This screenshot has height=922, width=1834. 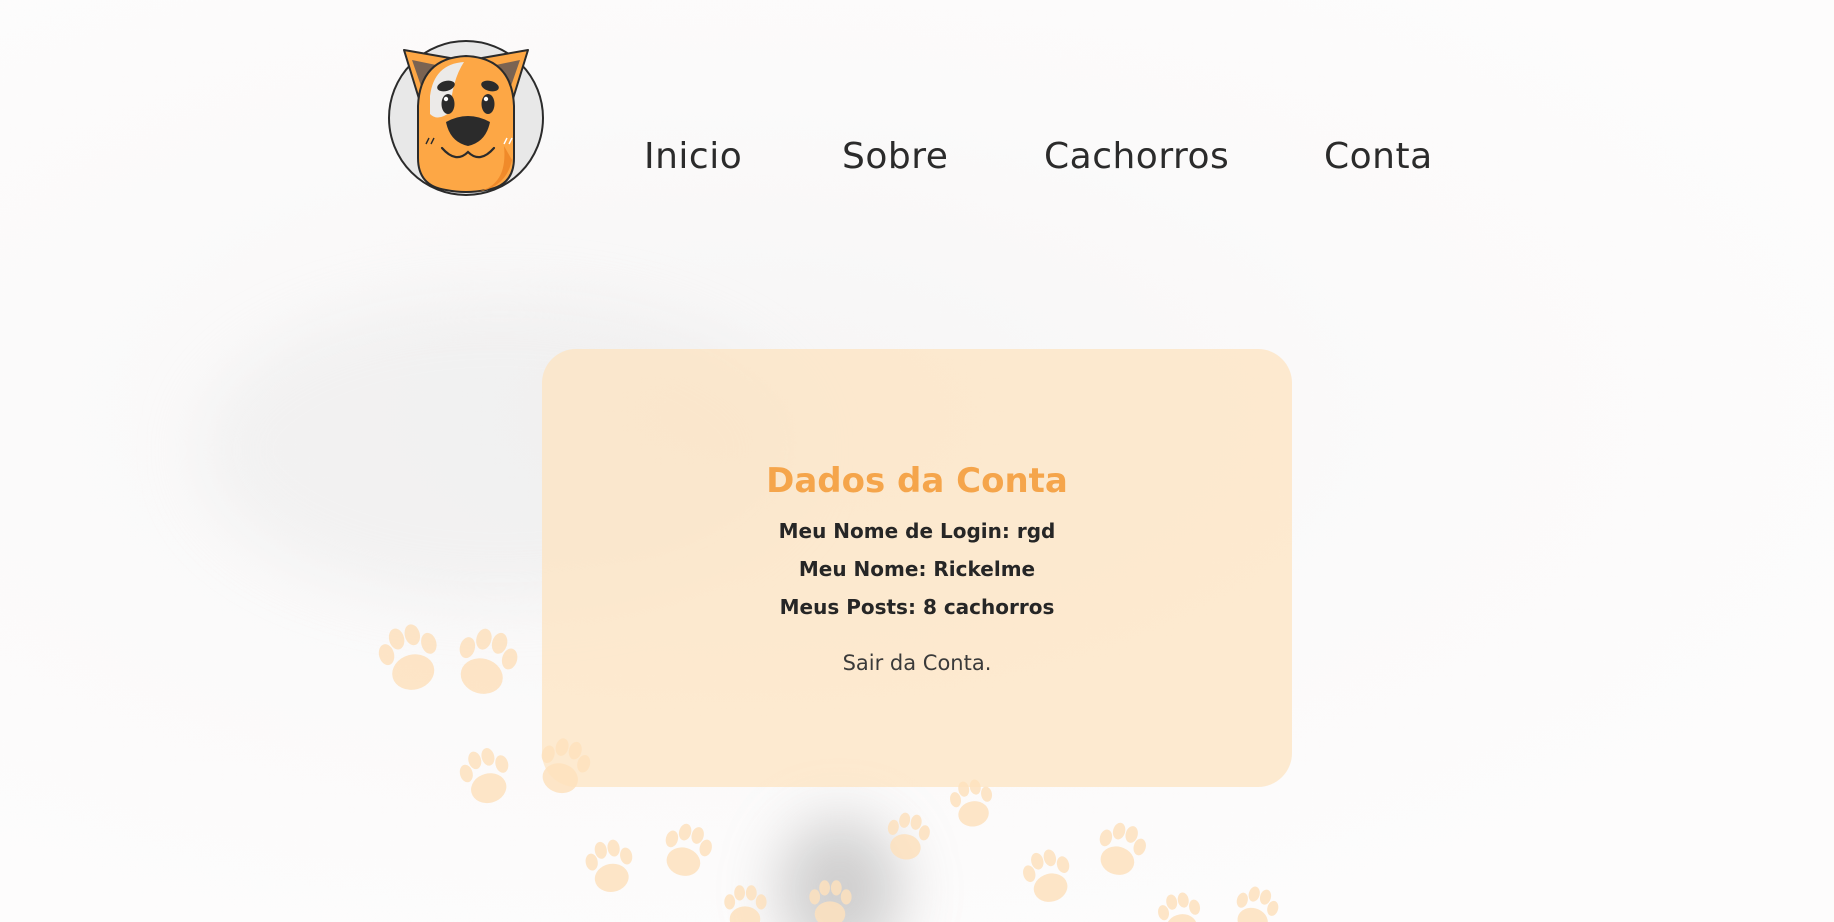 I want to click on logout-link: Sair da Conta., so click(x=917, y=663).